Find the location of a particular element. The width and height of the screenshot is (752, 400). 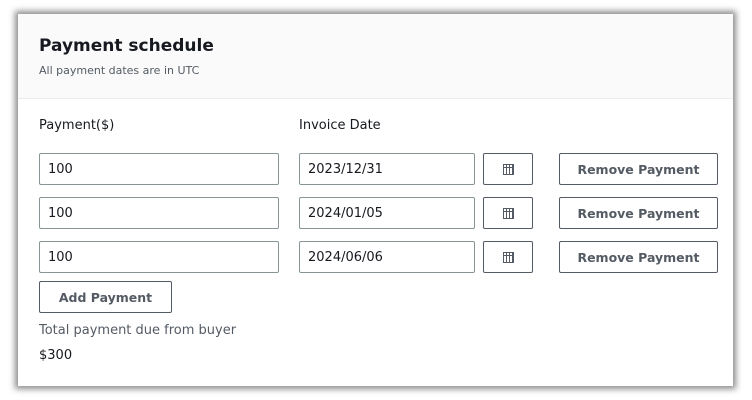

invoice-date-input: 2024/01/05 is located at coordinates (387, 213).